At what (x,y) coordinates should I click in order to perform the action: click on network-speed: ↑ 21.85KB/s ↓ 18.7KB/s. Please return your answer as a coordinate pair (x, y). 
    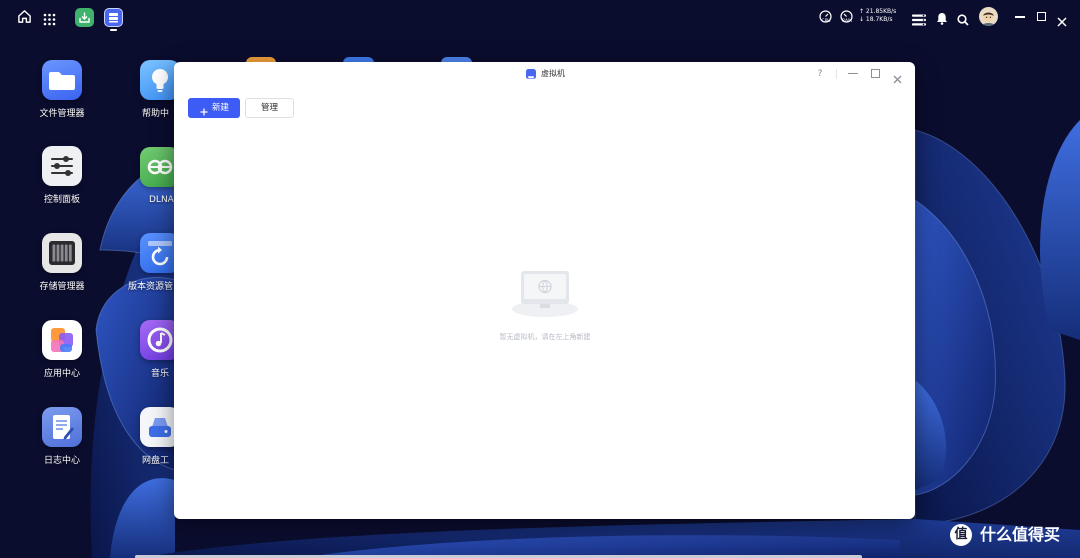
    Looking at the image, I should click on (877, 16).